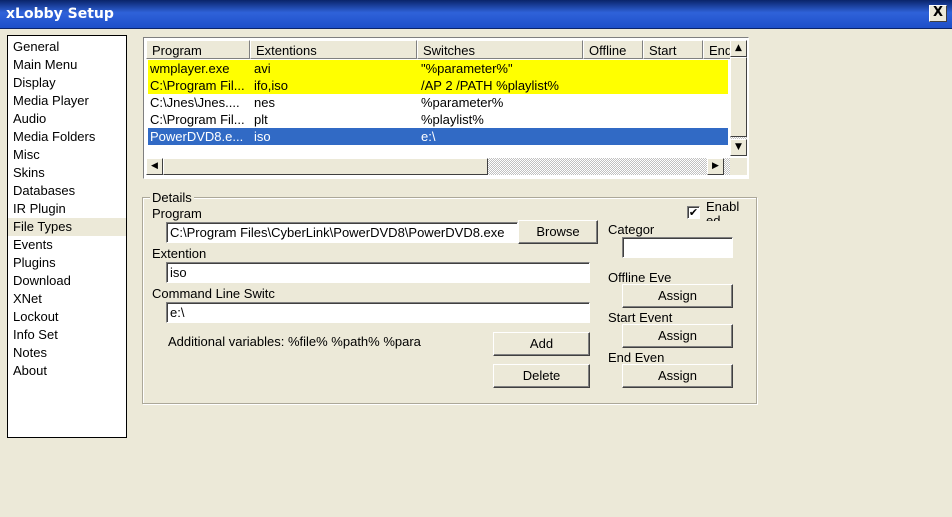  I want to click on nav-item-info-set: Info Set, so click(67, 335).